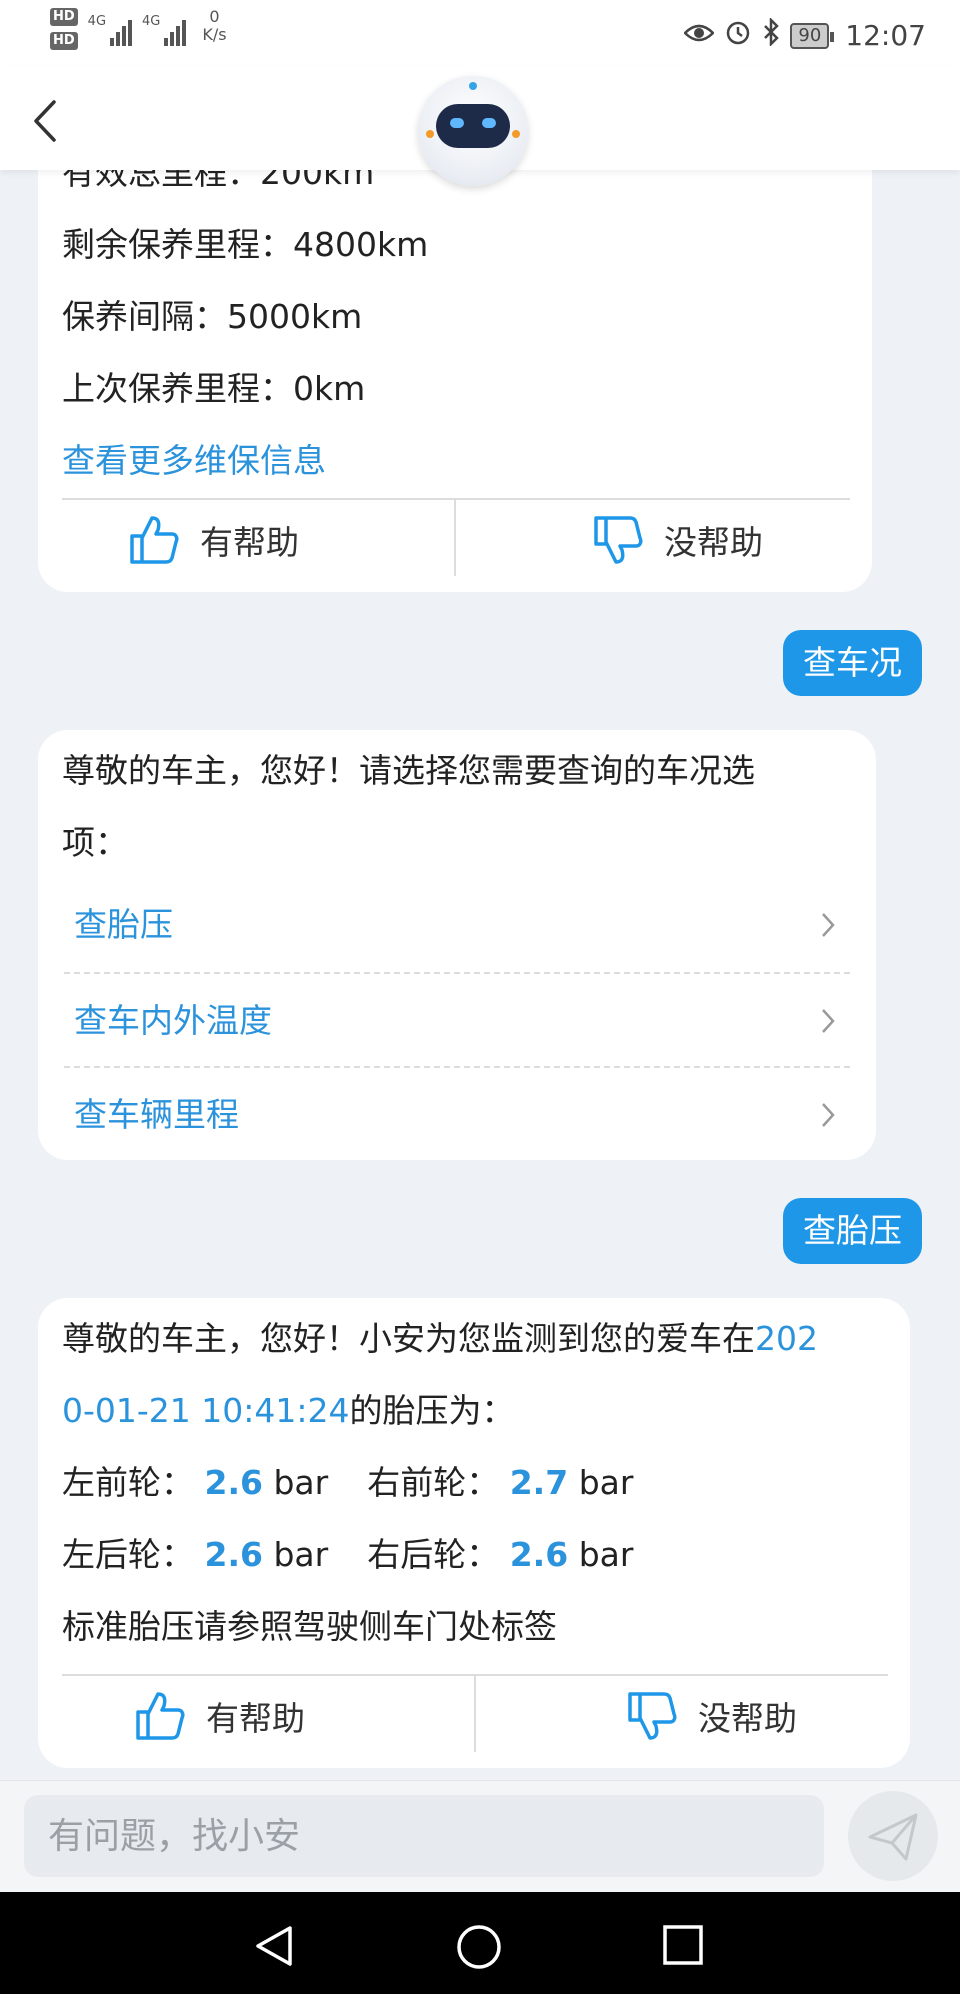 This screenshot has height=1994, width=960. Describe the element at coordinates (64, 41) in the screenshot. I see `hd-badge-2: HD` at that location.